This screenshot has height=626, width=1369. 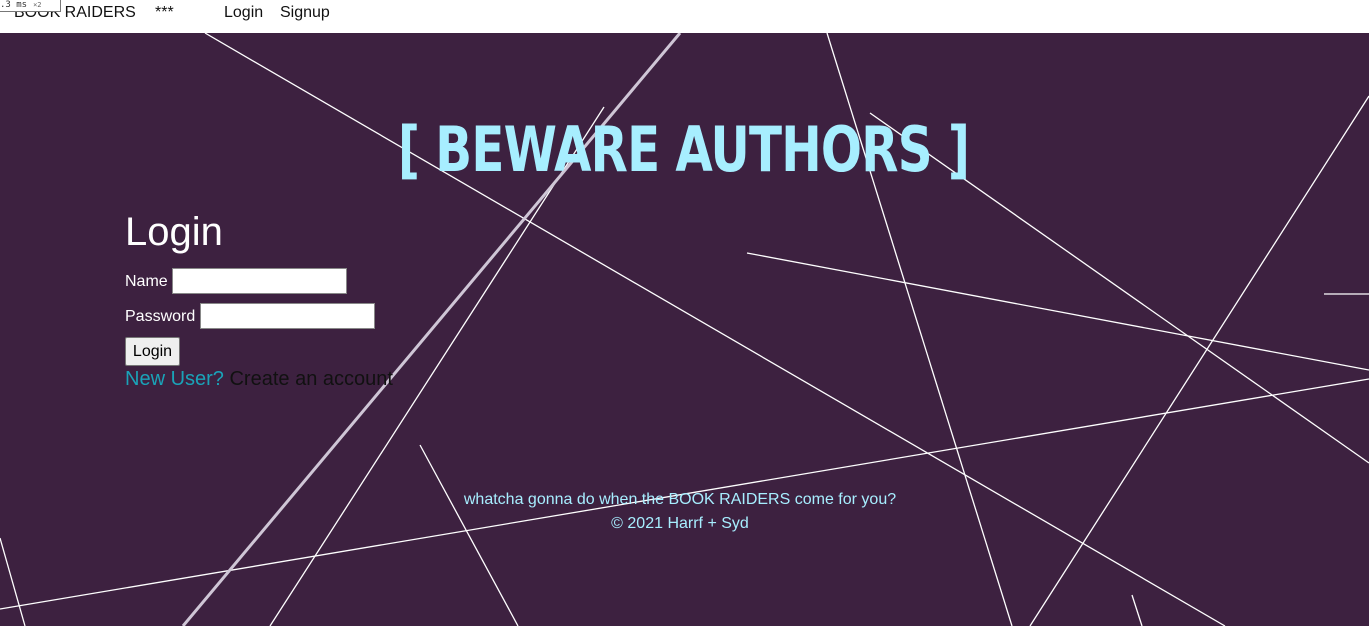 What do you see at coordinates (259, 281) in the screenshot?
I see `name-input` at bounding box center [259, 281].